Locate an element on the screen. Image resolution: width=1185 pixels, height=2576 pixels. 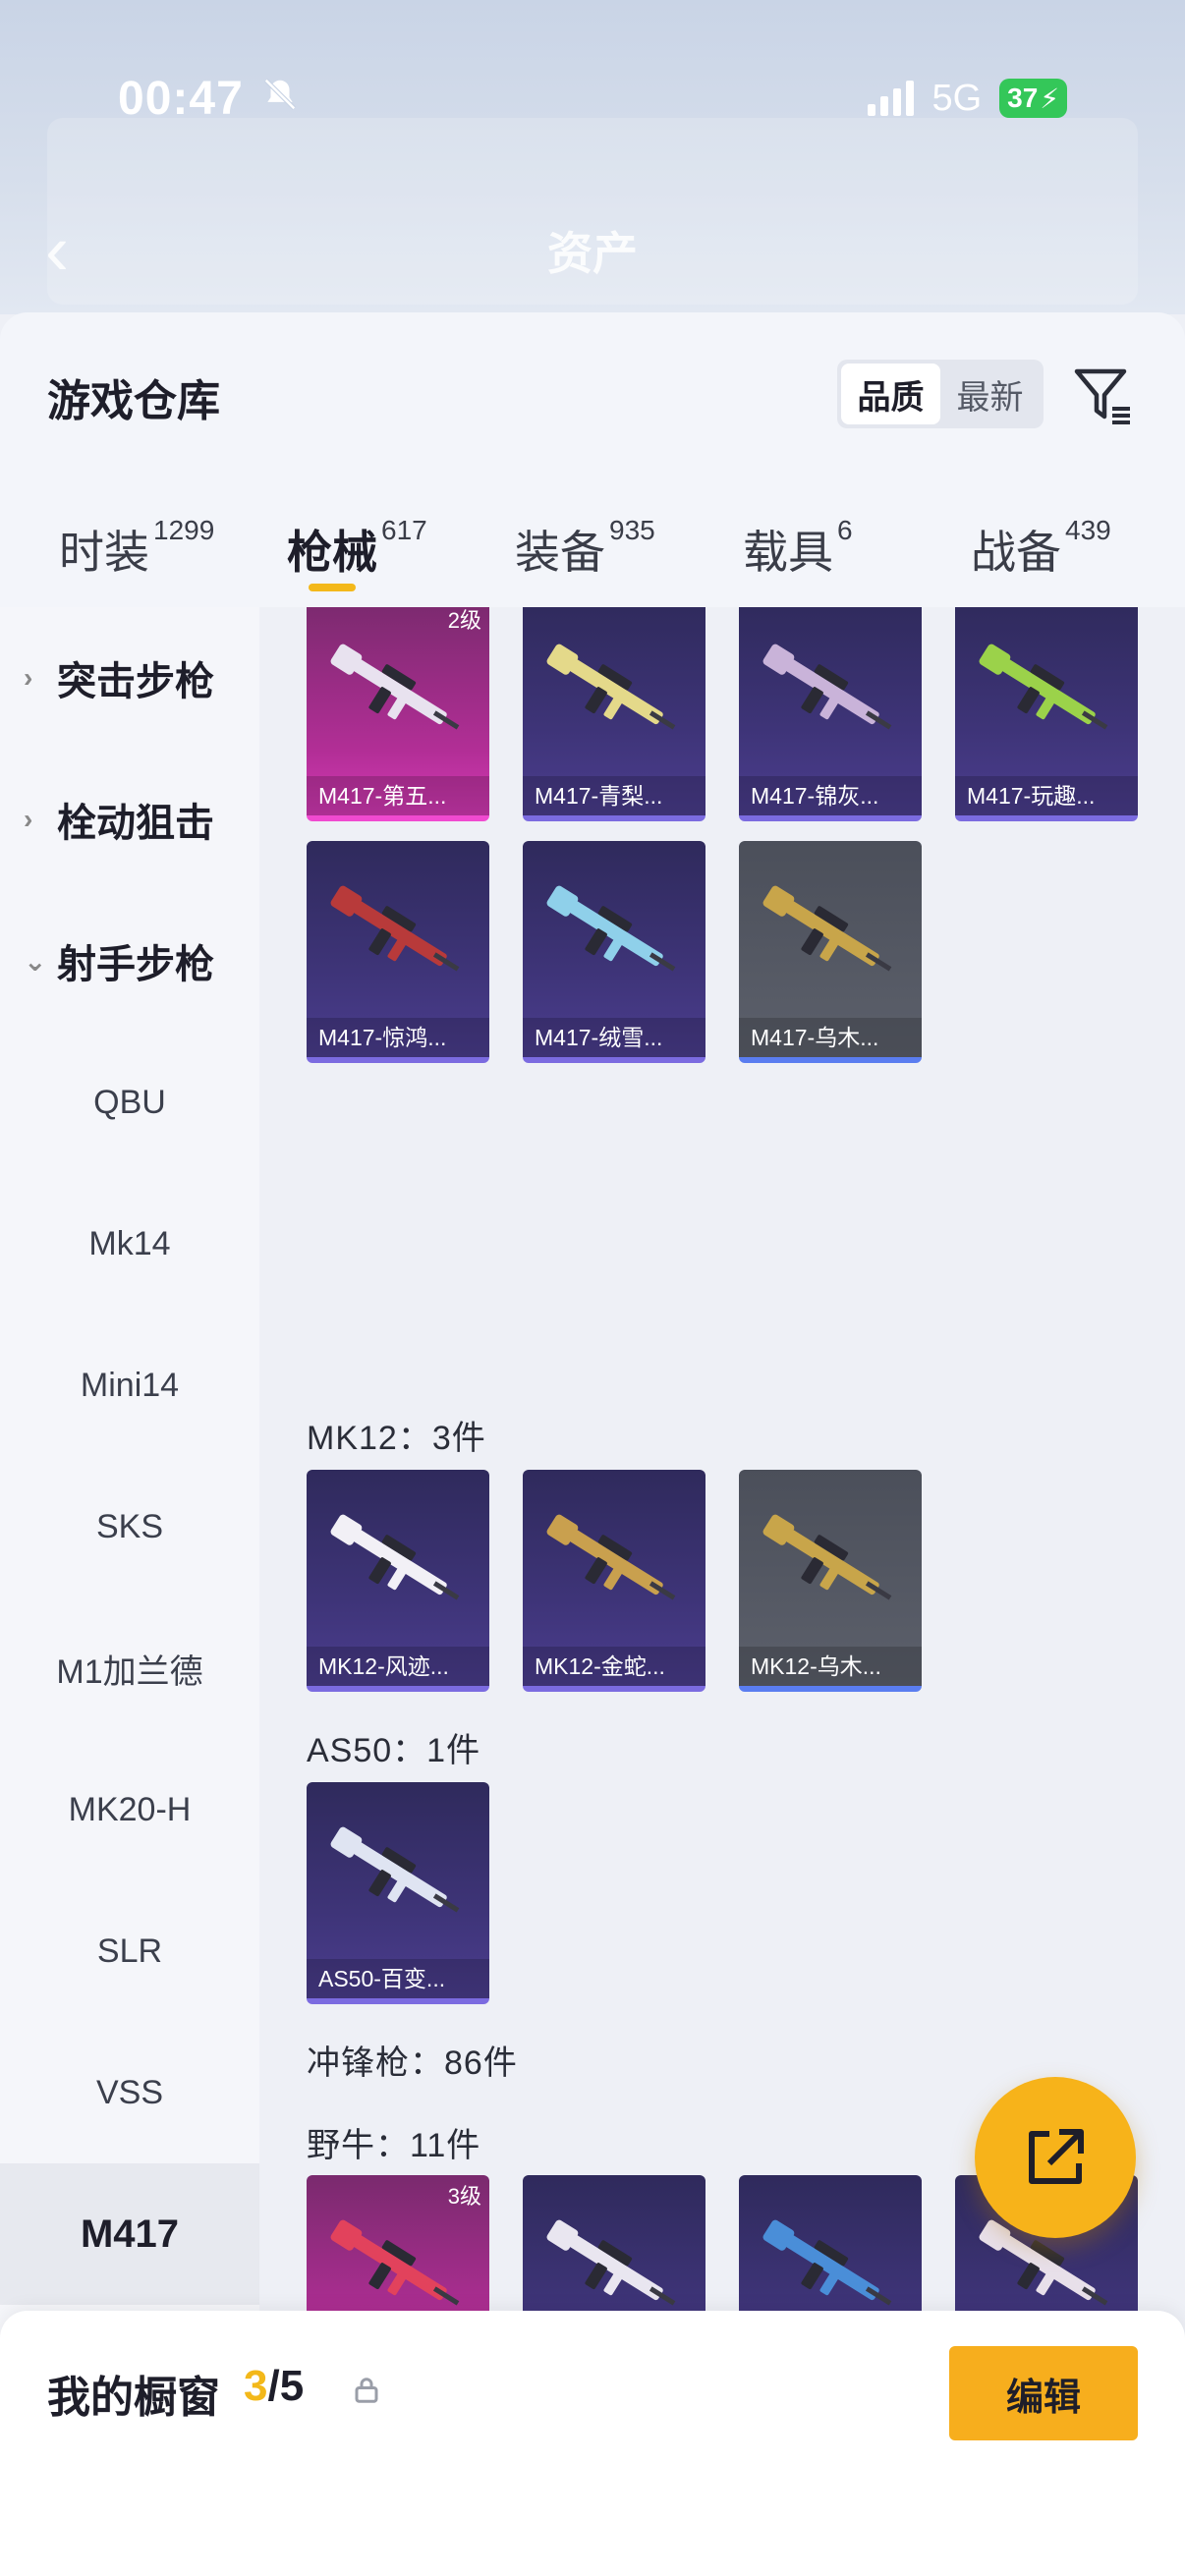
chevron-right-icon: › is located at coordinates (29, 677).